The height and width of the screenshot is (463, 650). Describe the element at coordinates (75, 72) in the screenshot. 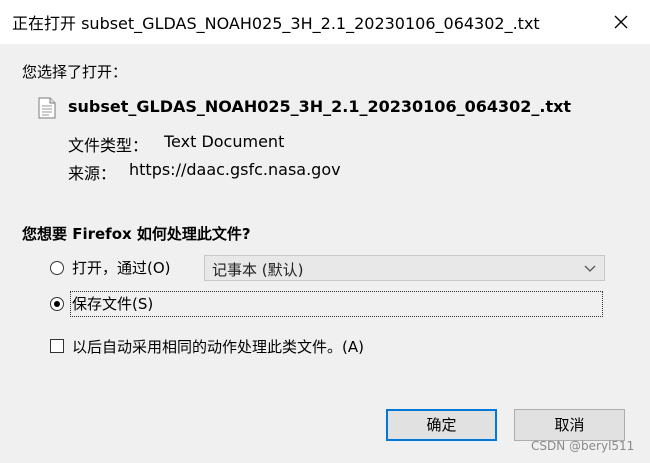

I see `prompt-text: 您选择了打开：` at that location.